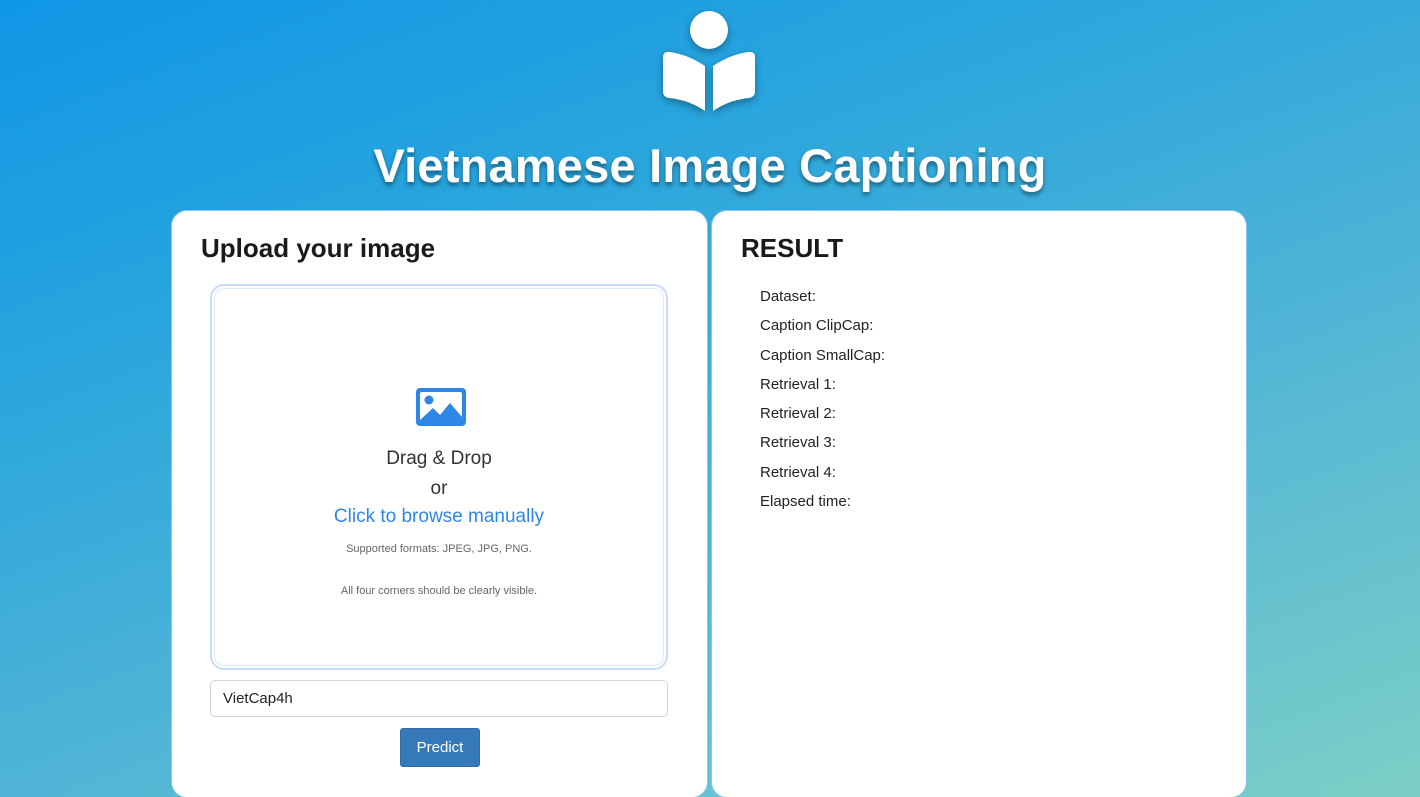 This screenshot has width=1420, height=797. I want to click on app-title: Vietnamese Image Captioning, so click(710, 165).